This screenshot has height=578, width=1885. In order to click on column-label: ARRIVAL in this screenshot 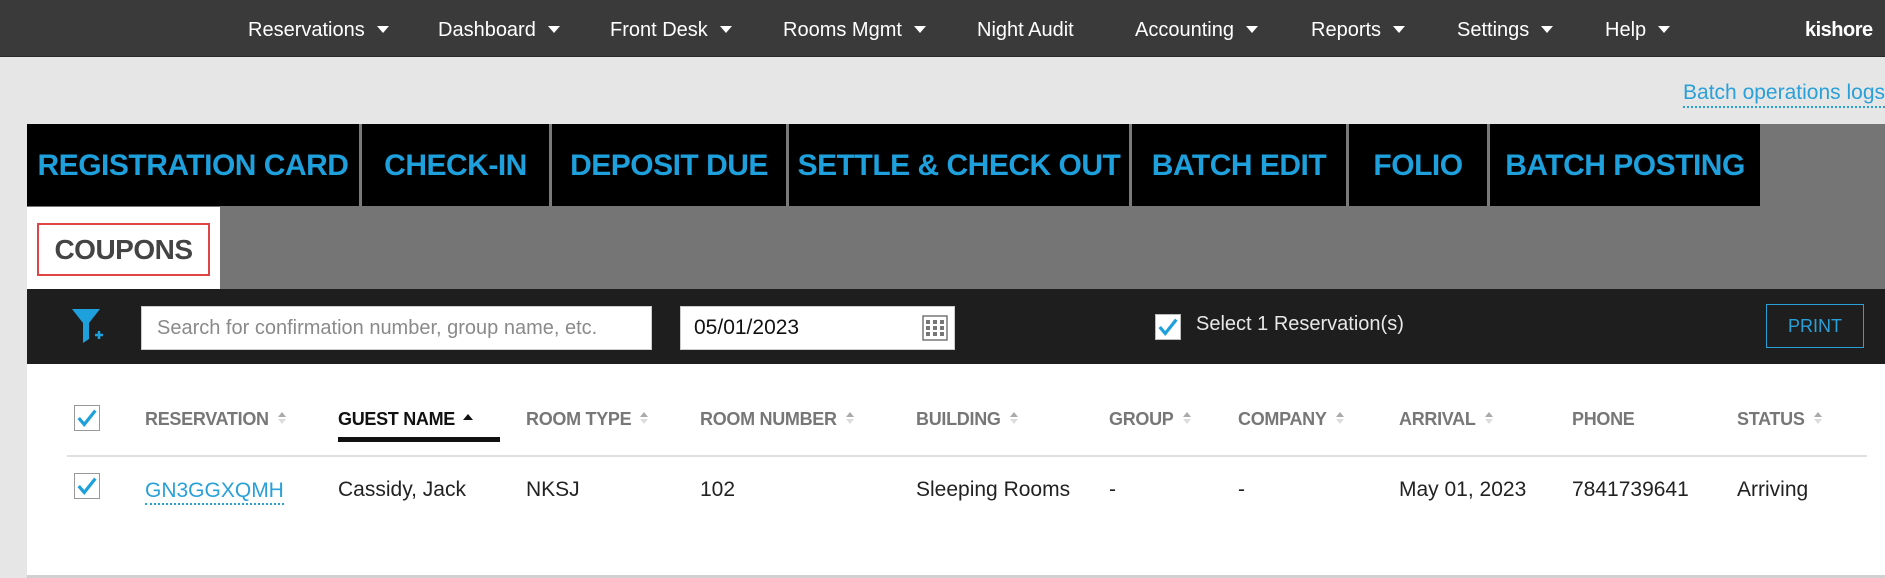, I will do `click(1437, 419)`.